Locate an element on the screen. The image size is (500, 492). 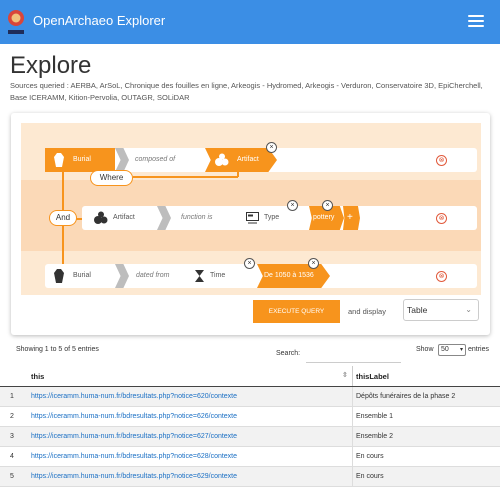
type-icon is located at coordinates (252, 218).